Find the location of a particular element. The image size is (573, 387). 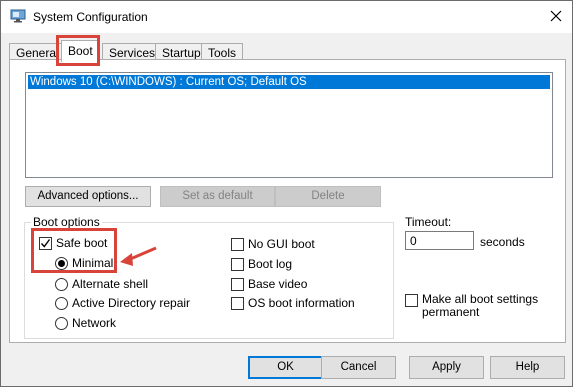

monitor-icon is located at coordinates (18, 16).